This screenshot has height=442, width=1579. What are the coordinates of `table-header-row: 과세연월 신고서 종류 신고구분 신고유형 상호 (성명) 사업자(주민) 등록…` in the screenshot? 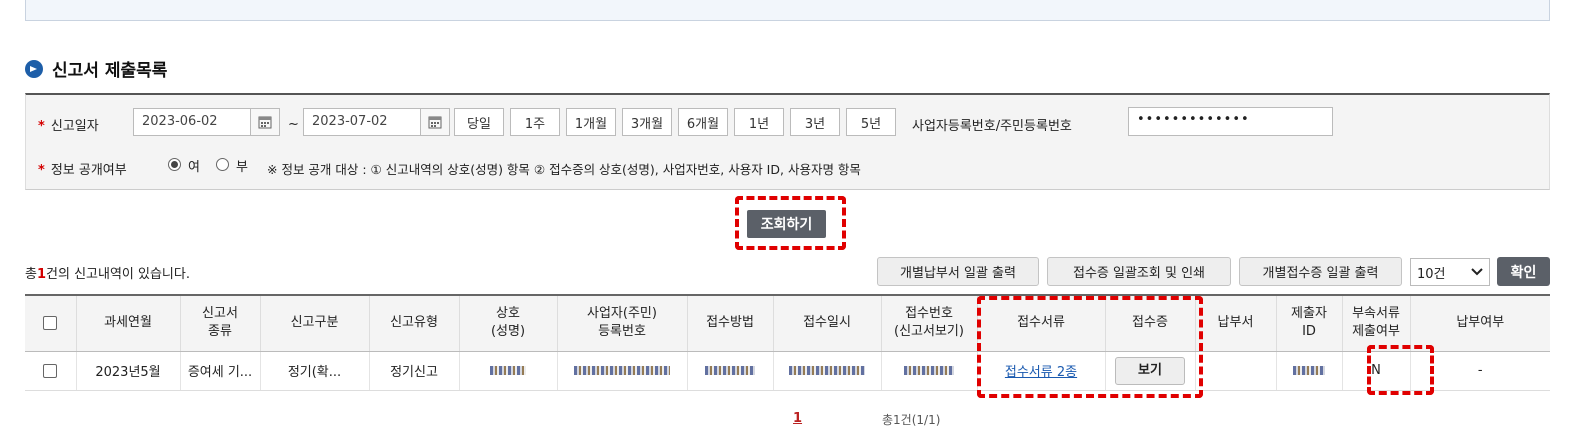 It's located at (787, 323).